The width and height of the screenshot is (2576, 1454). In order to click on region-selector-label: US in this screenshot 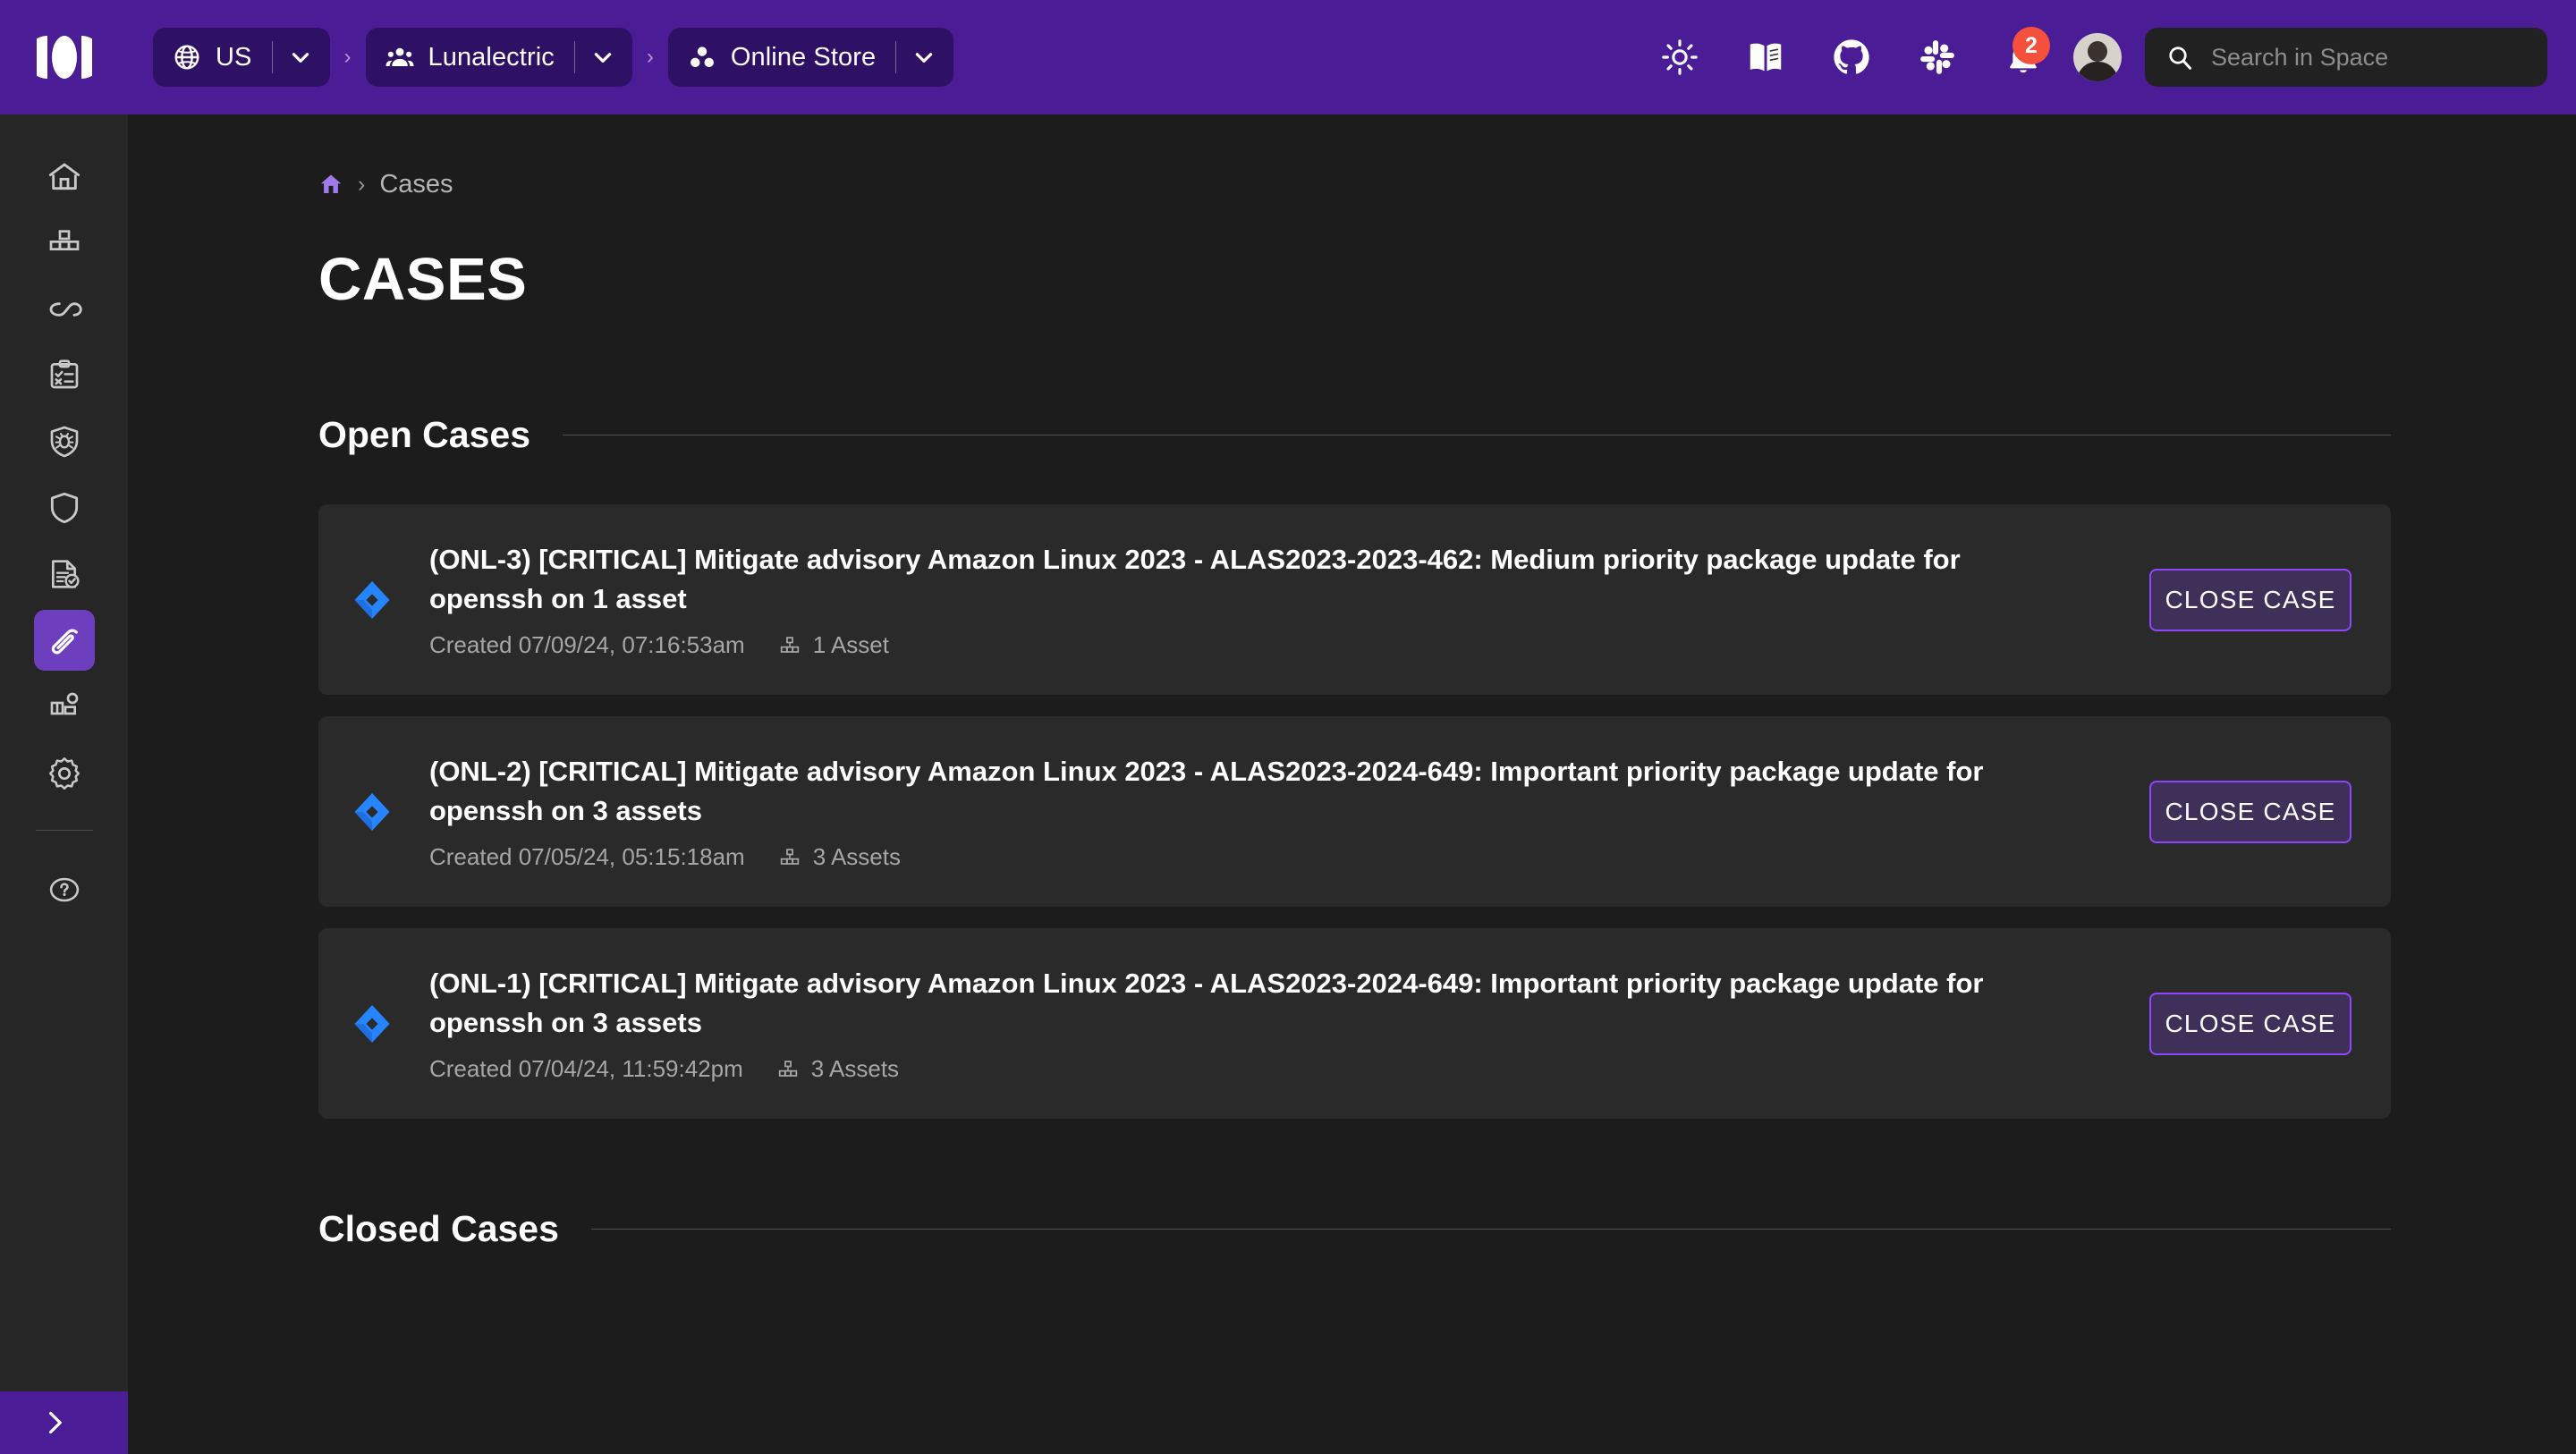, I will do `click(234, 57)`.